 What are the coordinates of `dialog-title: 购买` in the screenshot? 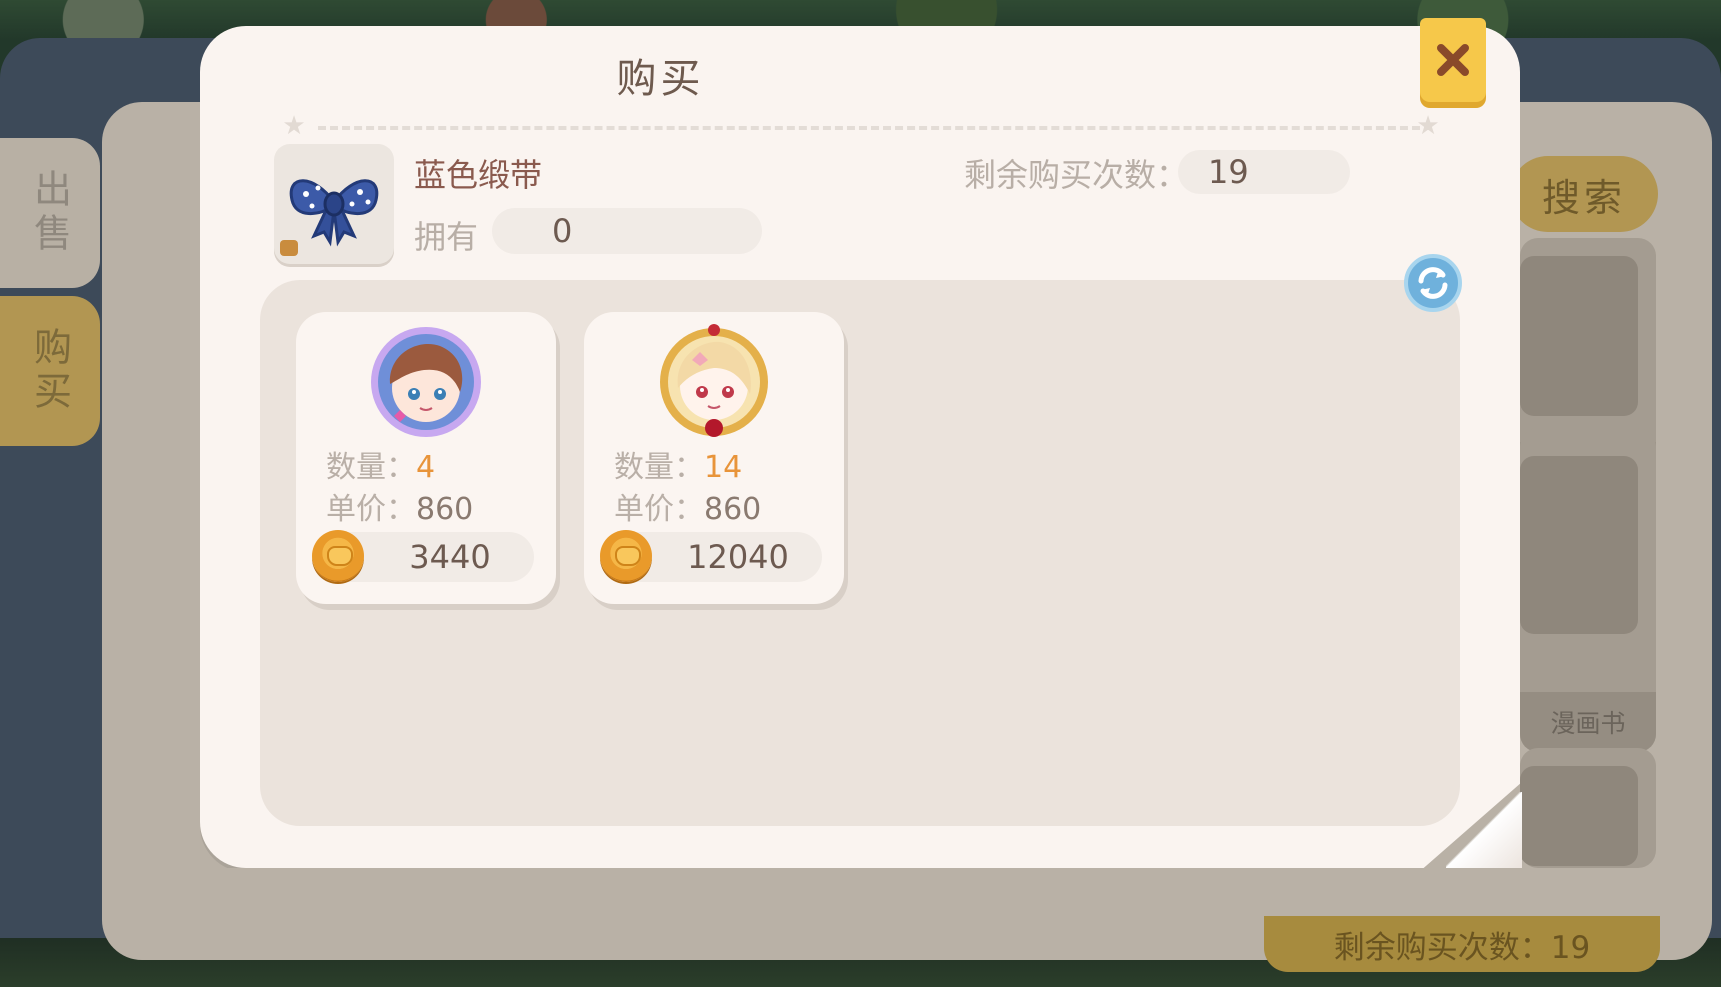 It's located at (660, 79).